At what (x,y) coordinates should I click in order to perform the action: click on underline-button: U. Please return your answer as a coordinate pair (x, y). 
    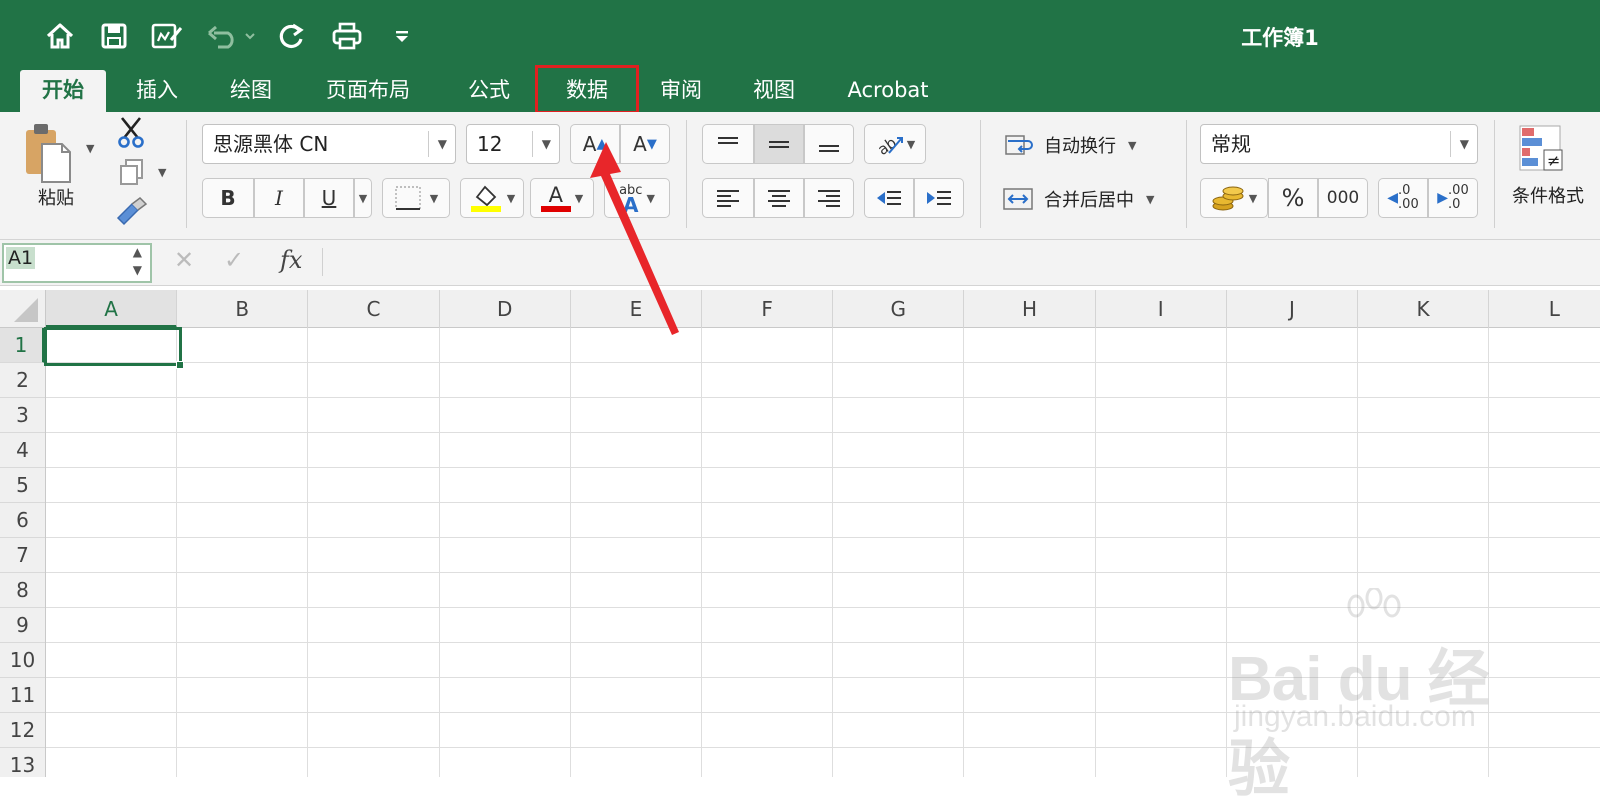
    Looking at the image, I should click on (329, 198).